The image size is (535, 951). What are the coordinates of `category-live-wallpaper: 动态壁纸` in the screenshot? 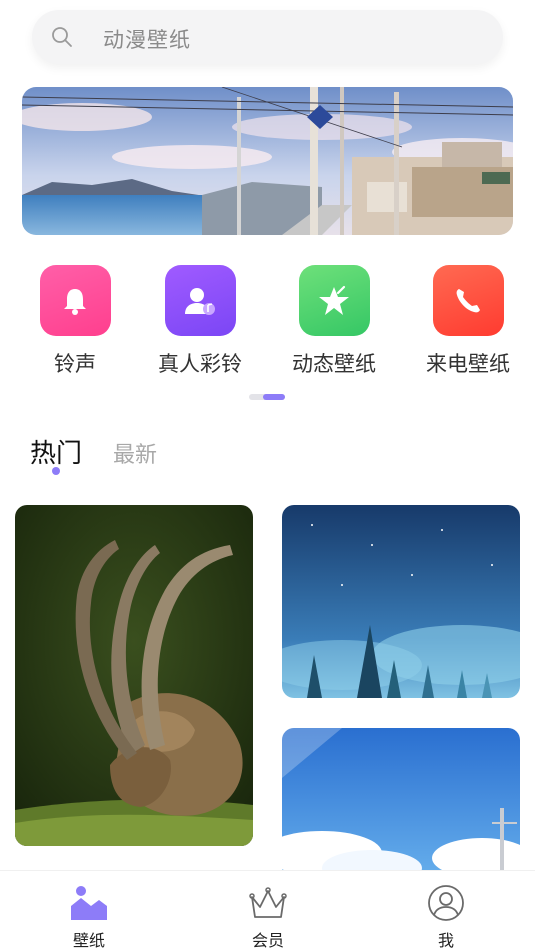 It's located at (334, 321).